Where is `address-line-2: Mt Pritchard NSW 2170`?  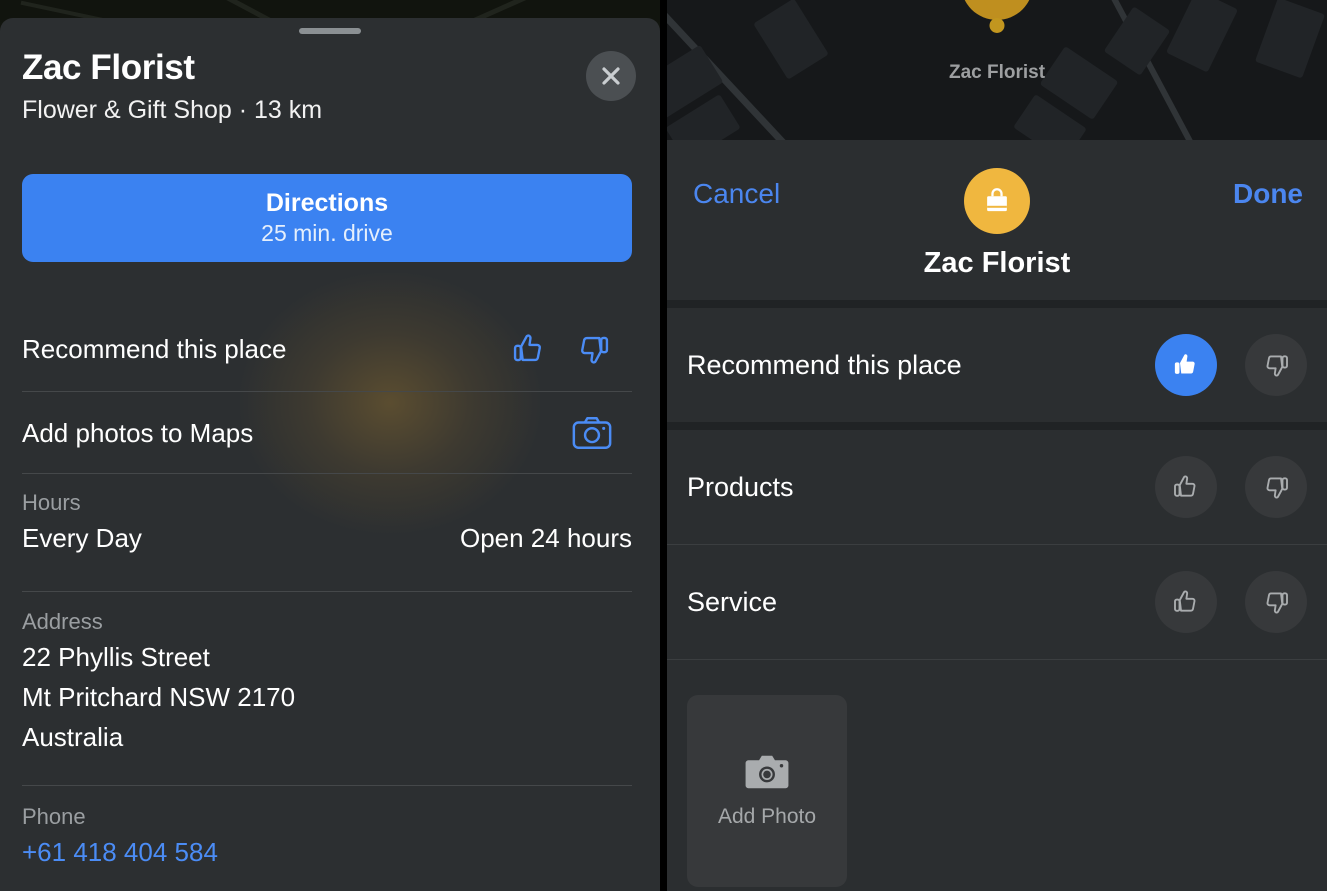
address-line-2: Mt Pritchard NSW 2170 is located at coordinates (159, 697).